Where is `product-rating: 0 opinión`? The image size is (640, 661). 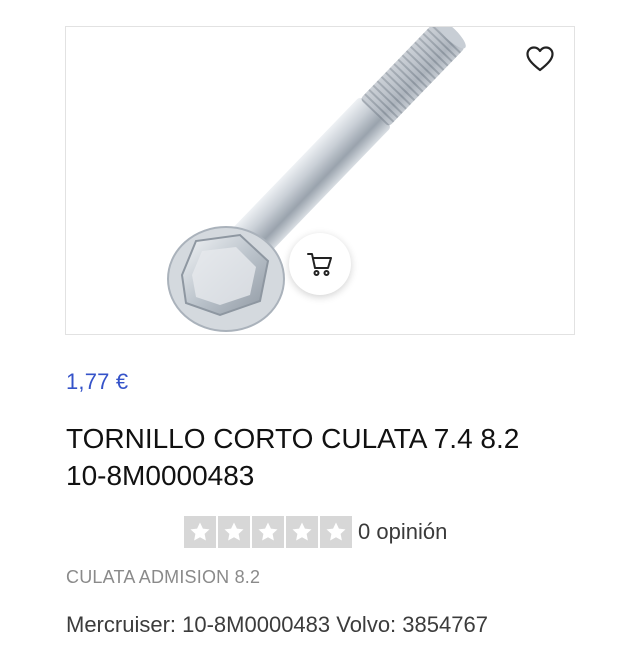
product-rating: 0 opinión is located at coordinates (315, 532).